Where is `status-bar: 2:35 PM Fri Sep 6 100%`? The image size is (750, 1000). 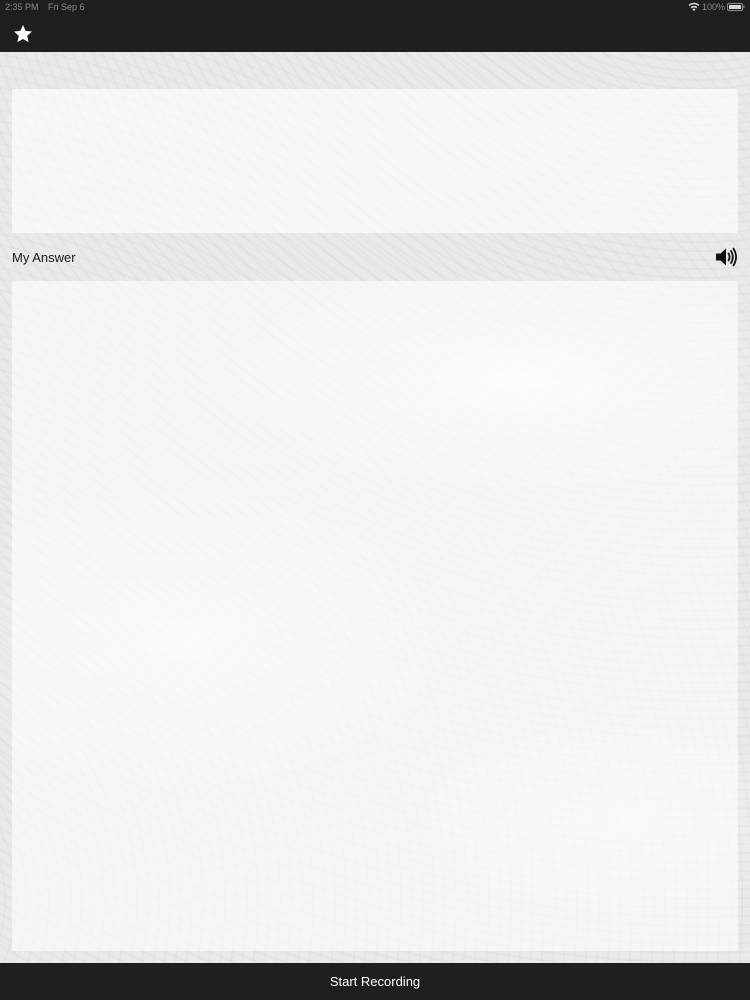
status-bar: 2:35 PM Fri Sep 6 100% is located at coordinates (375, 7).